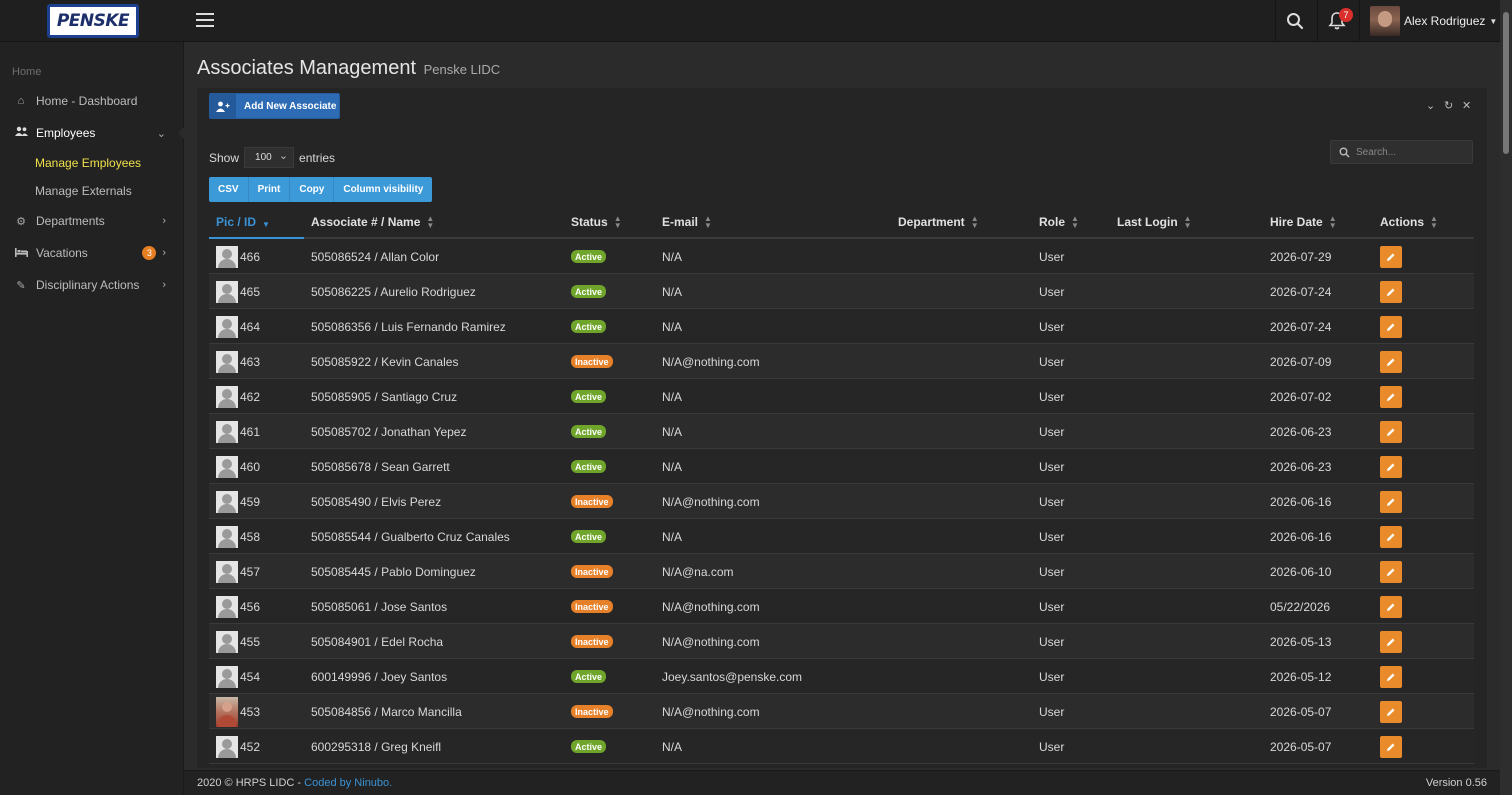 The image size is (1512, 795). I want to click on column-header-hire-date: Hire Date ▲ ▼, so click(1303, 222).